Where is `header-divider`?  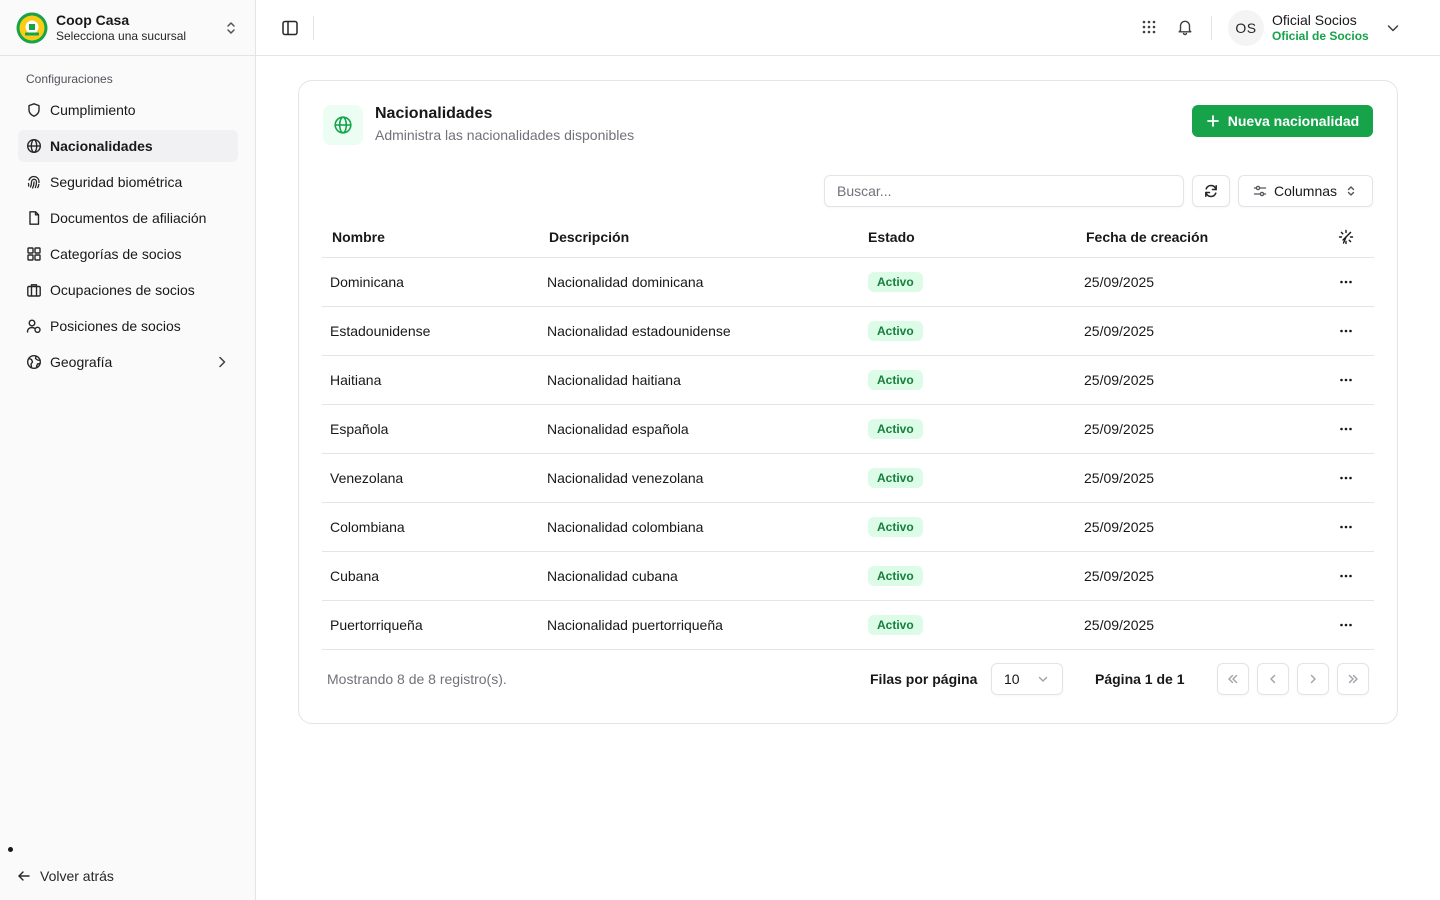
header-divider is located at coordinates (313, 28).